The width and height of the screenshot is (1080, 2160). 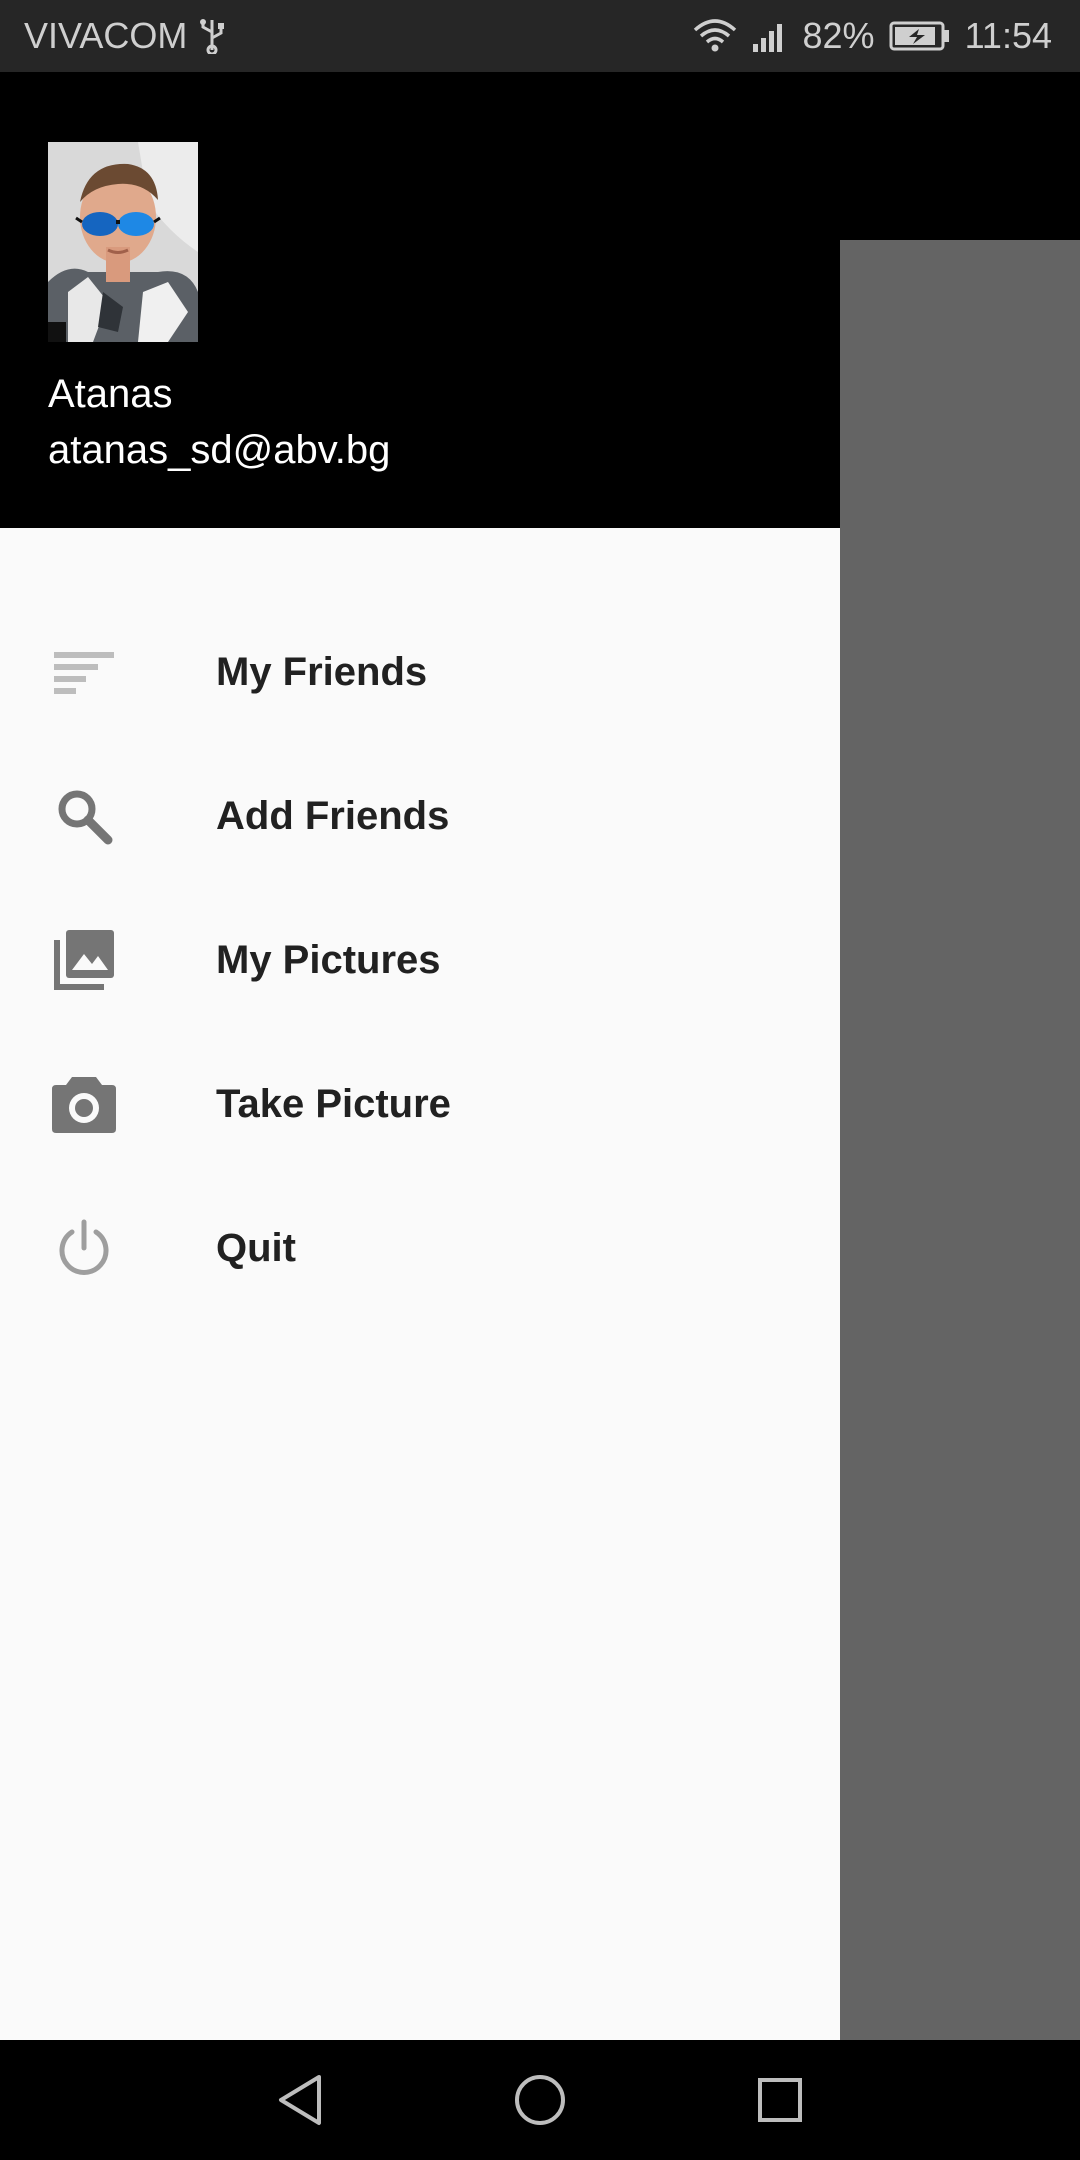 I want to click on menu-item-add-friends: Add Friends, so click(x=420, y=816).